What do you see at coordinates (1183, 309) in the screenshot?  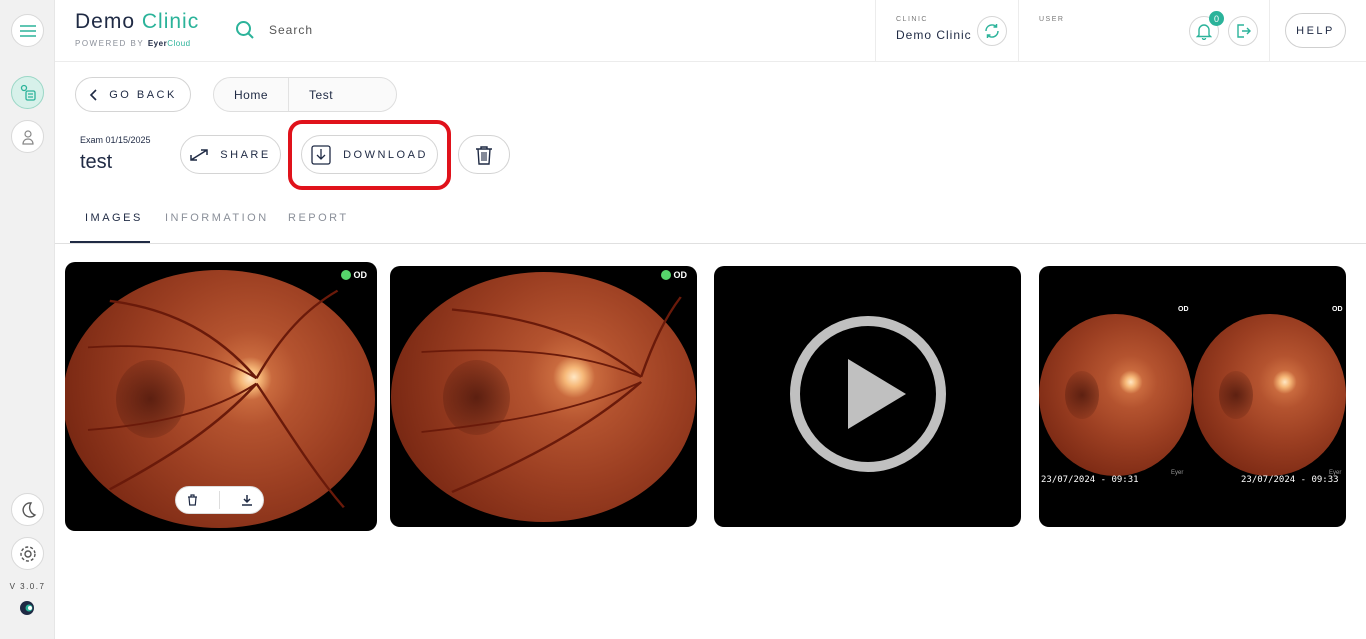 I see `eye-label-left: OD` at bounding box center [1183, 309].